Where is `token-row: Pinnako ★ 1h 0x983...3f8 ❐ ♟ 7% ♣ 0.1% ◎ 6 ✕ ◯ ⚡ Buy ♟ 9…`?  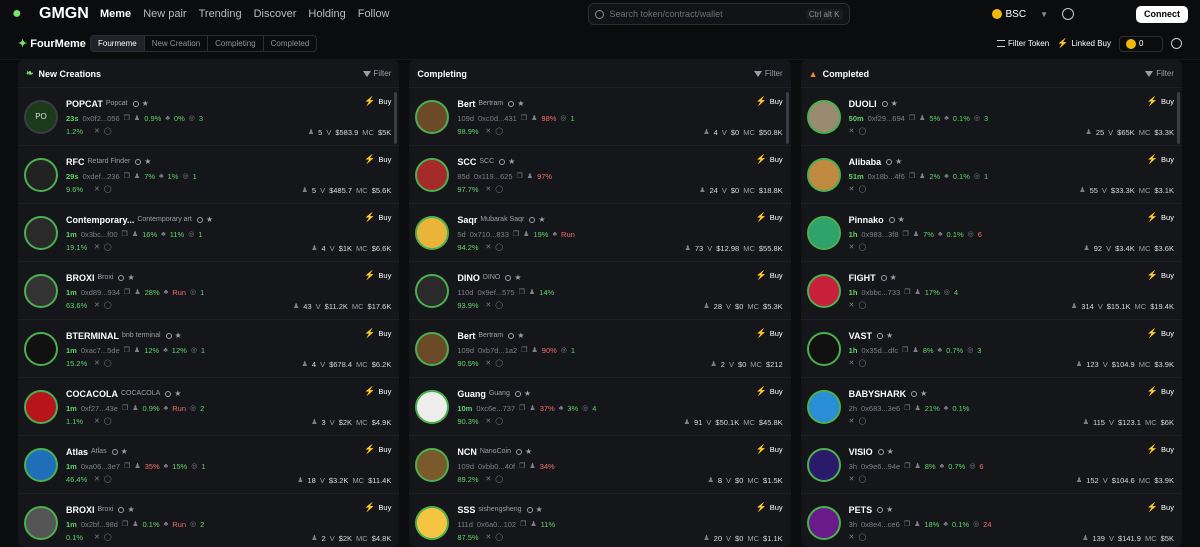
token-row: Pinnako ★ 1h 0x983...3f8 ❐ ♟ 7% ♣ 0.1% ◎ 6 ✕ ◯ ⚡ Buy ♟ 9… is located at coordinates (991, 233).